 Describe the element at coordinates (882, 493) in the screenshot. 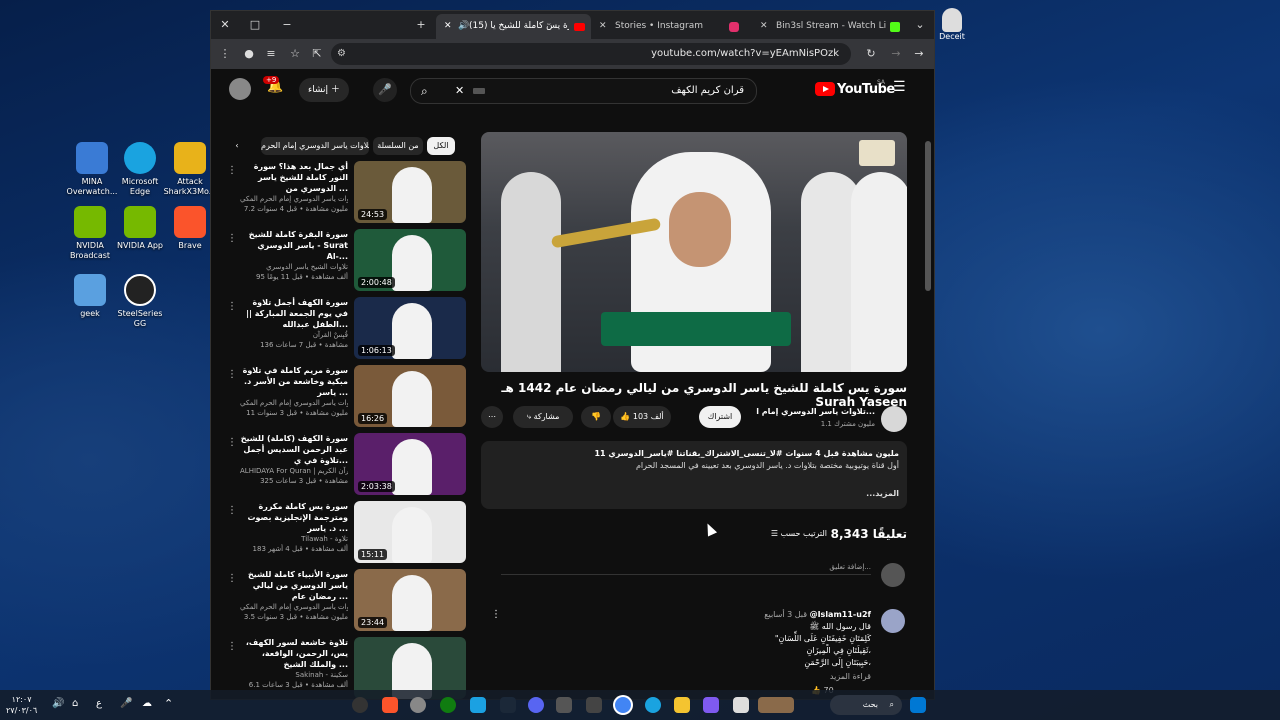

I see `description-more-link: ...المزيد` at that location.